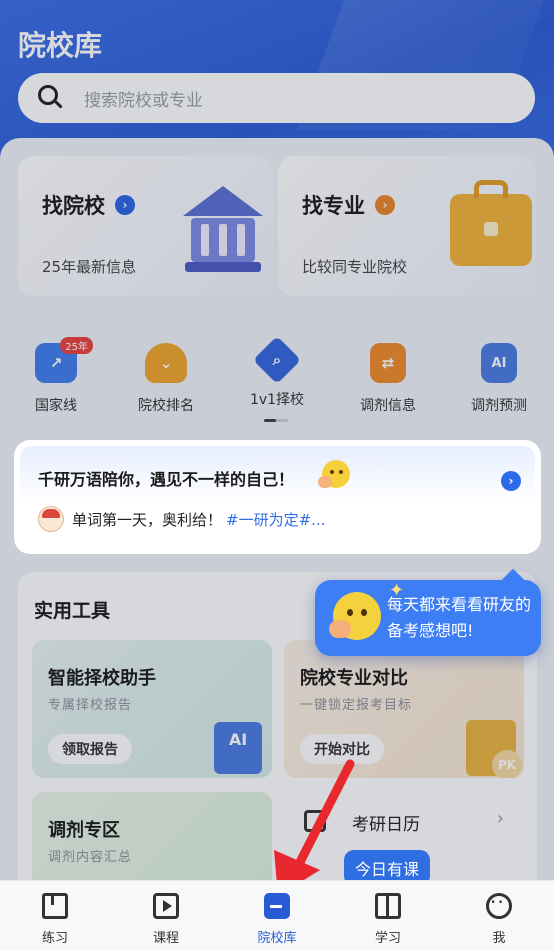 The image size is (554, 951). I want to click on annotation-arrow-icon, so click(314, 827).